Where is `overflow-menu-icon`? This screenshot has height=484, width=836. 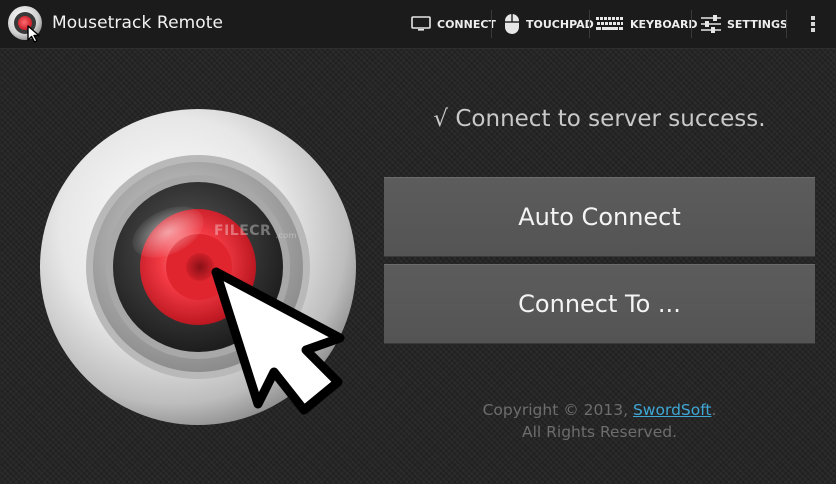
overflow-menu-icon is located at coordinates (813, 24).